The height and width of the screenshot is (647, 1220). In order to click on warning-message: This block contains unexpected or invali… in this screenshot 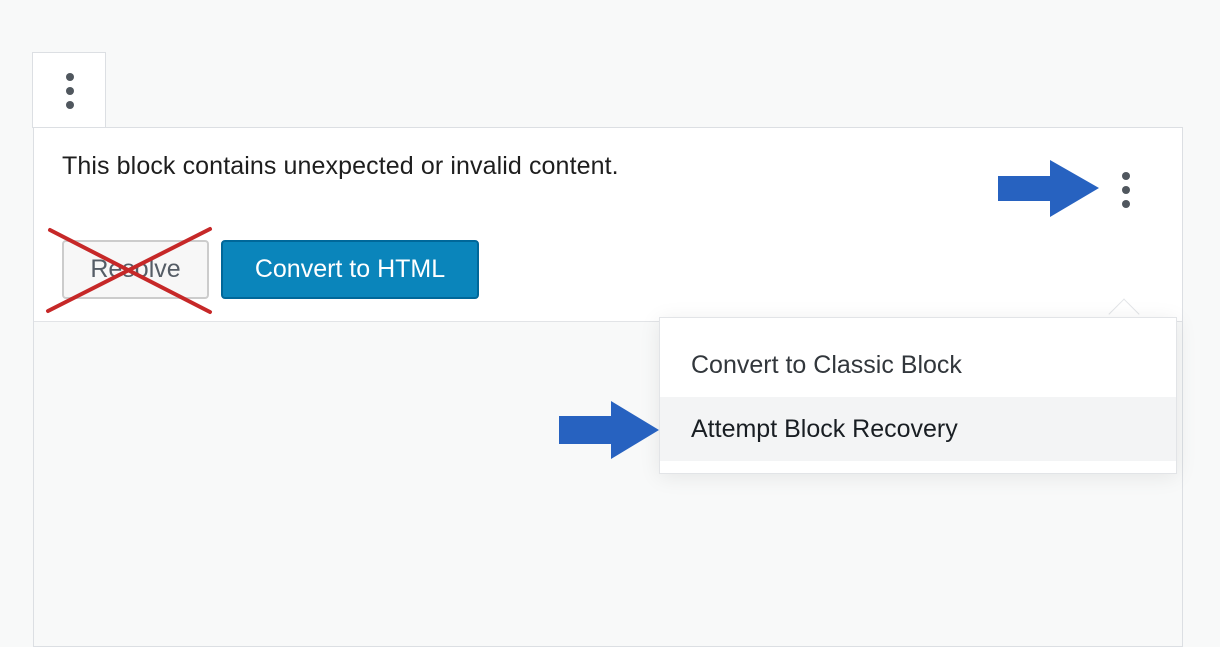, I will do `click(340, 166)`.